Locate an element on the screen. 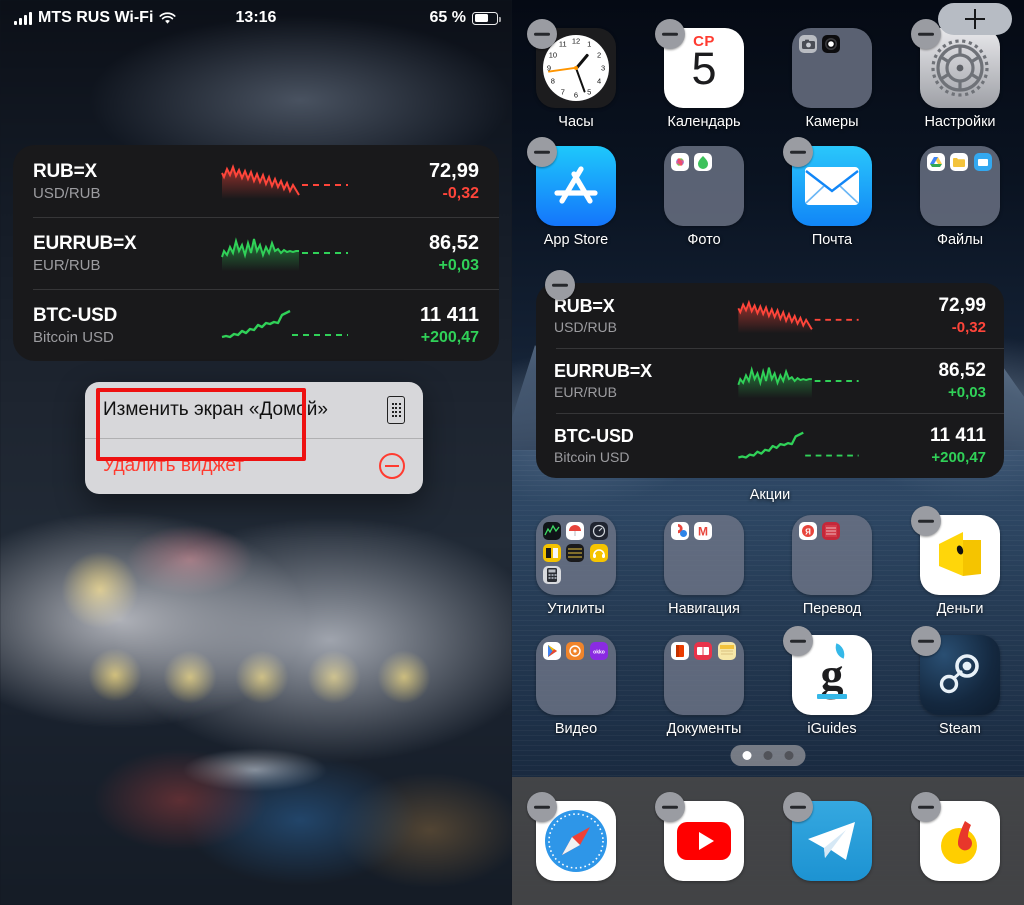  stock-price: 86,52 is located at coordinates (453, 242).